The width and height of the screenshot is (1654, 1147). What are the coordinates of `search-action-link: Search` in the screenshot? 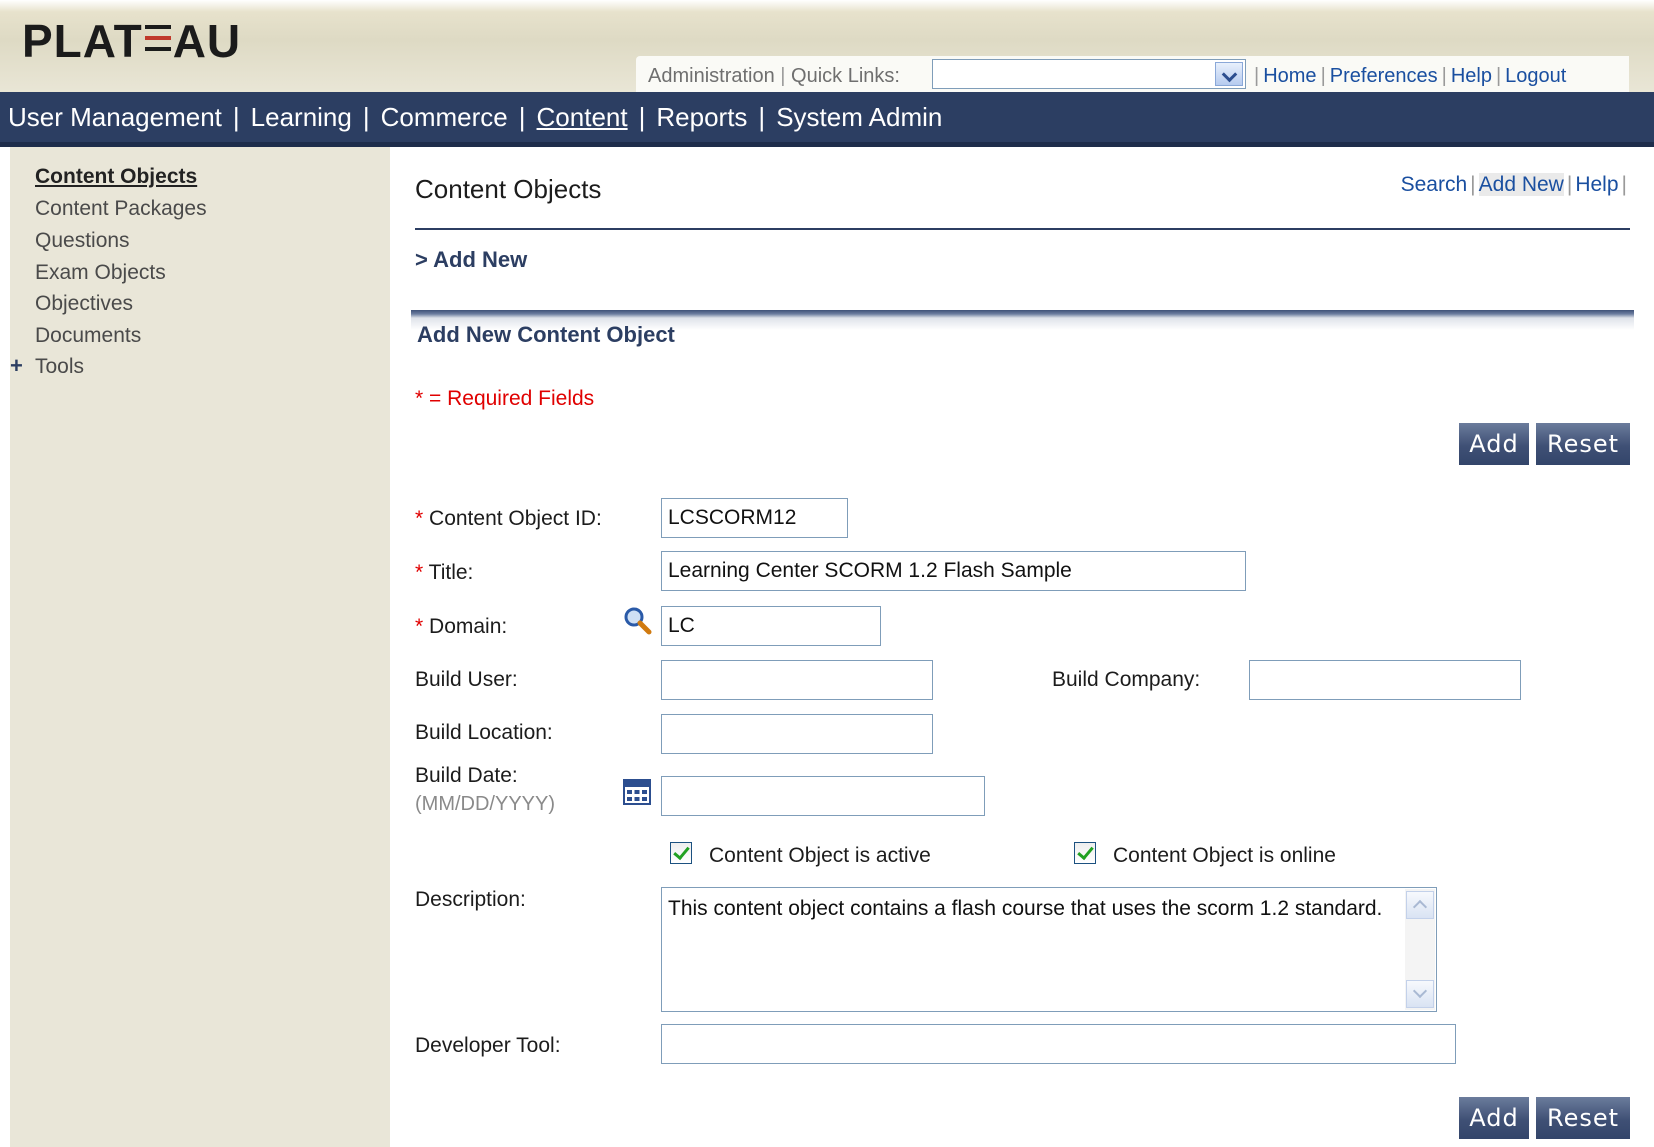 It's located at (1434, 184).